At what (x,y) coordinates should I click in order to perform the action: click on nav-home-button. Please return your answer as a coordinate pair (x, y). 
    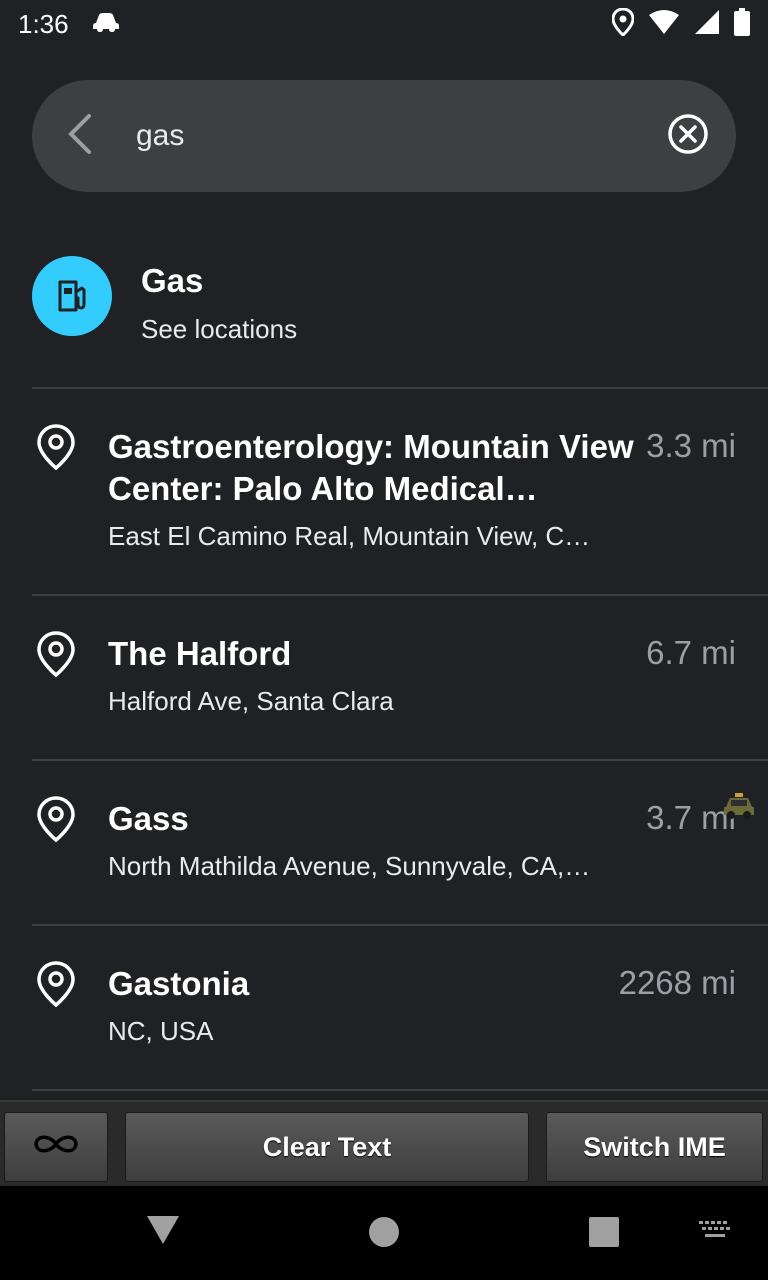
    Looking at the image, I should click on (384, 1234).